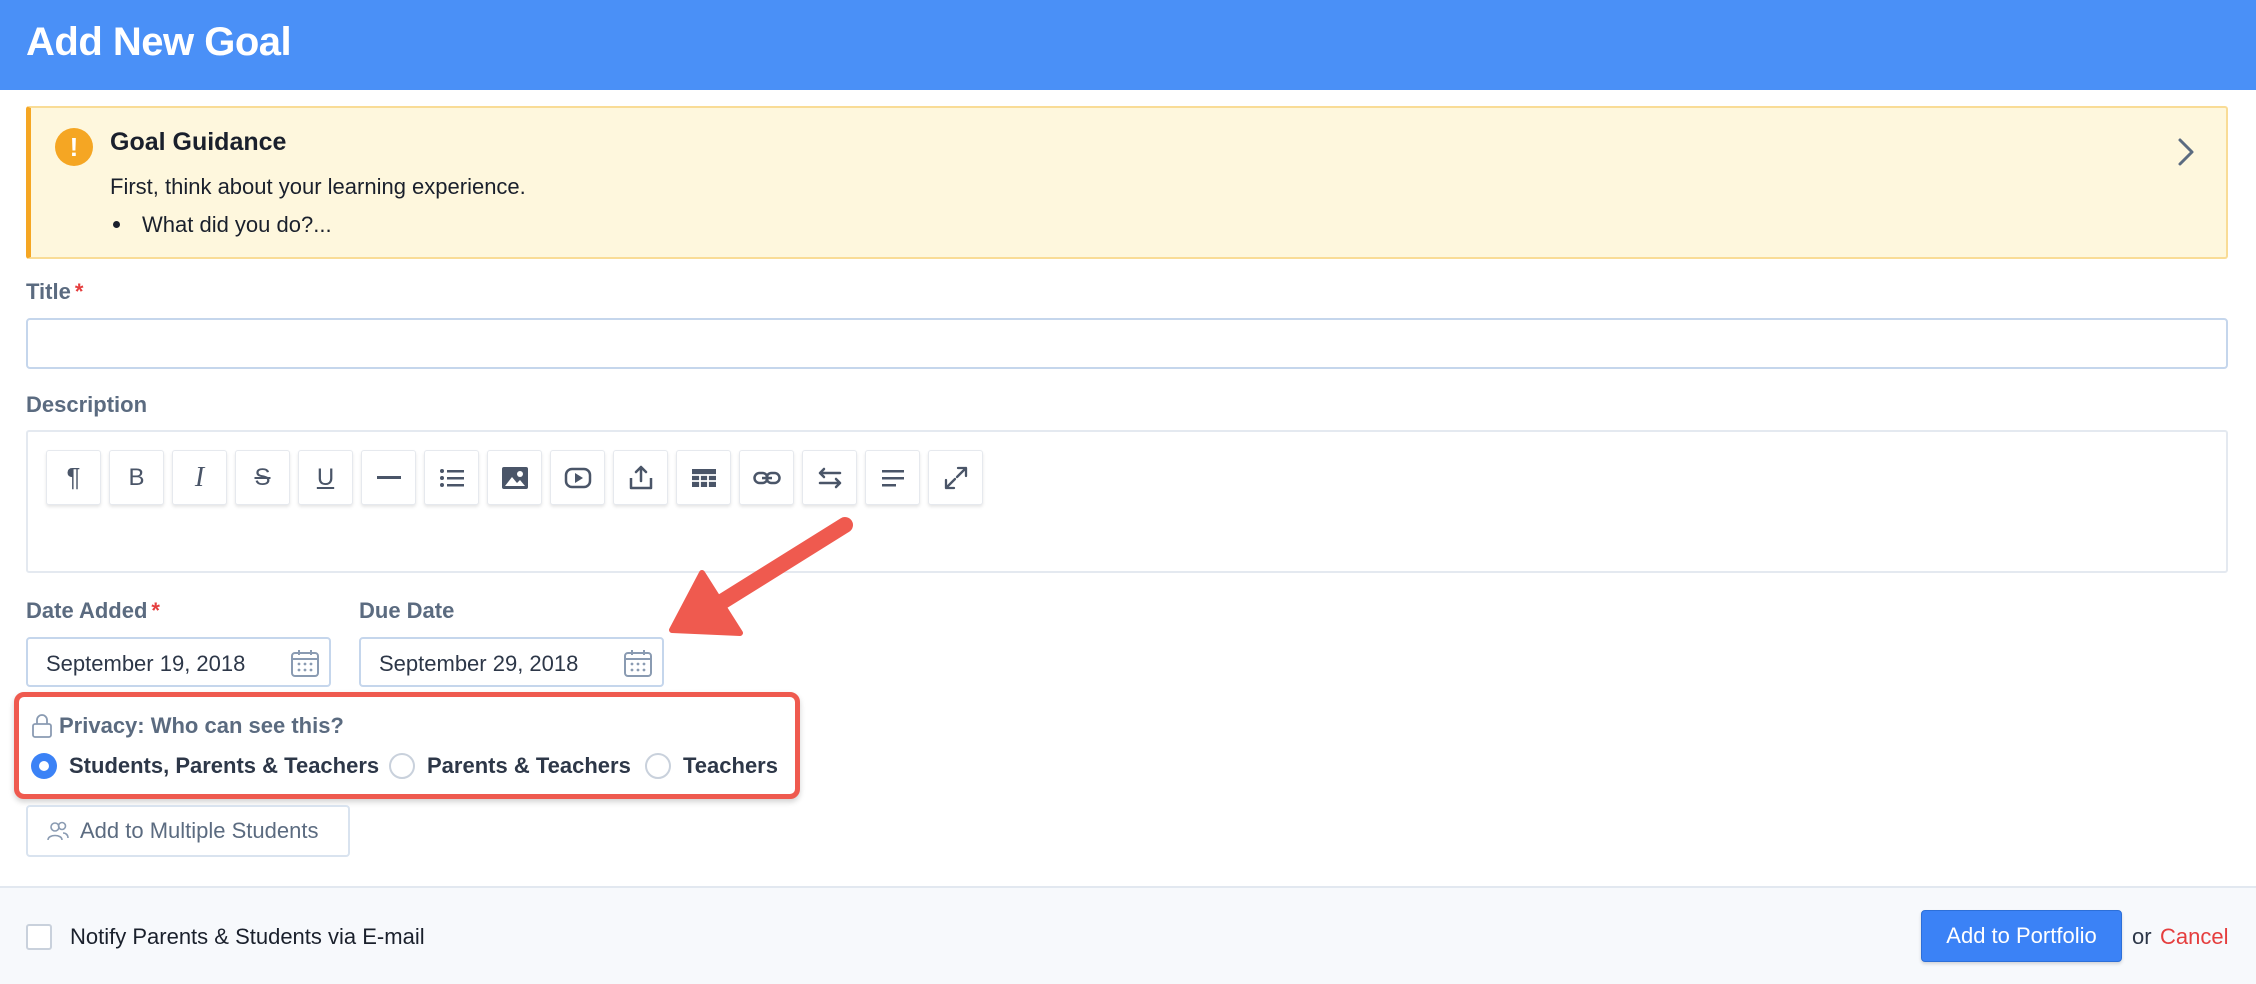 The image size is (2256, 984). I want to click on due-date-value: September 29, 2018, so click(479, 663).